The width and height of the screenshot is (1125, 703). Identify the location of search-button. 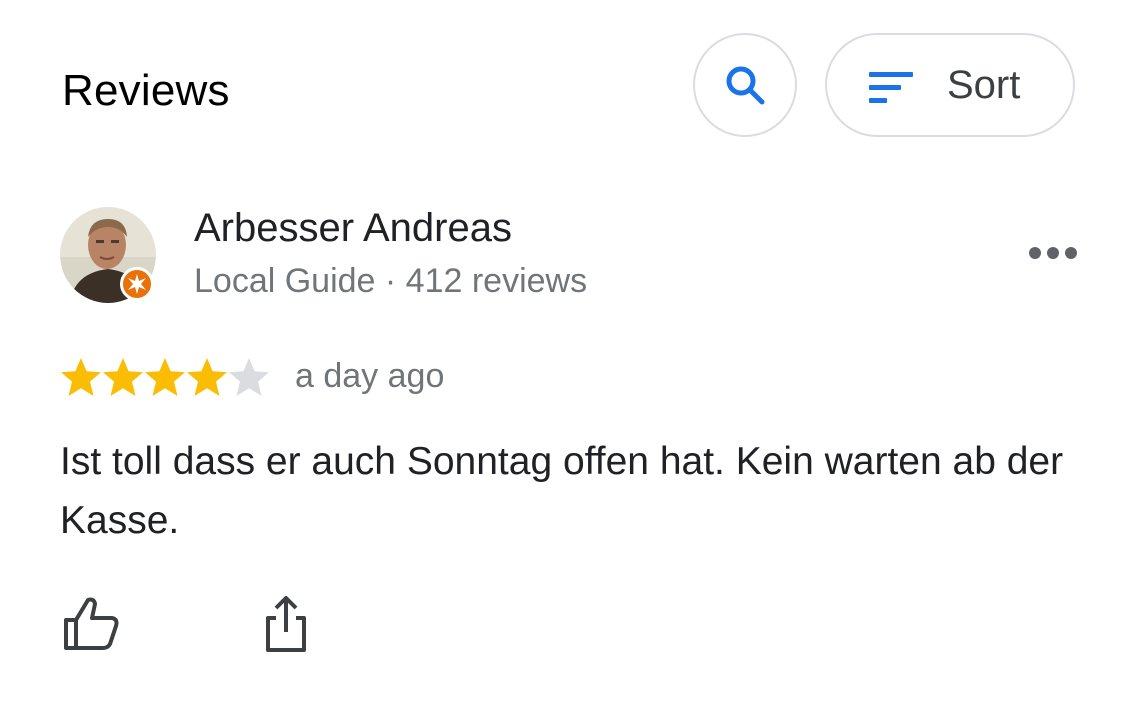
(745, 85).